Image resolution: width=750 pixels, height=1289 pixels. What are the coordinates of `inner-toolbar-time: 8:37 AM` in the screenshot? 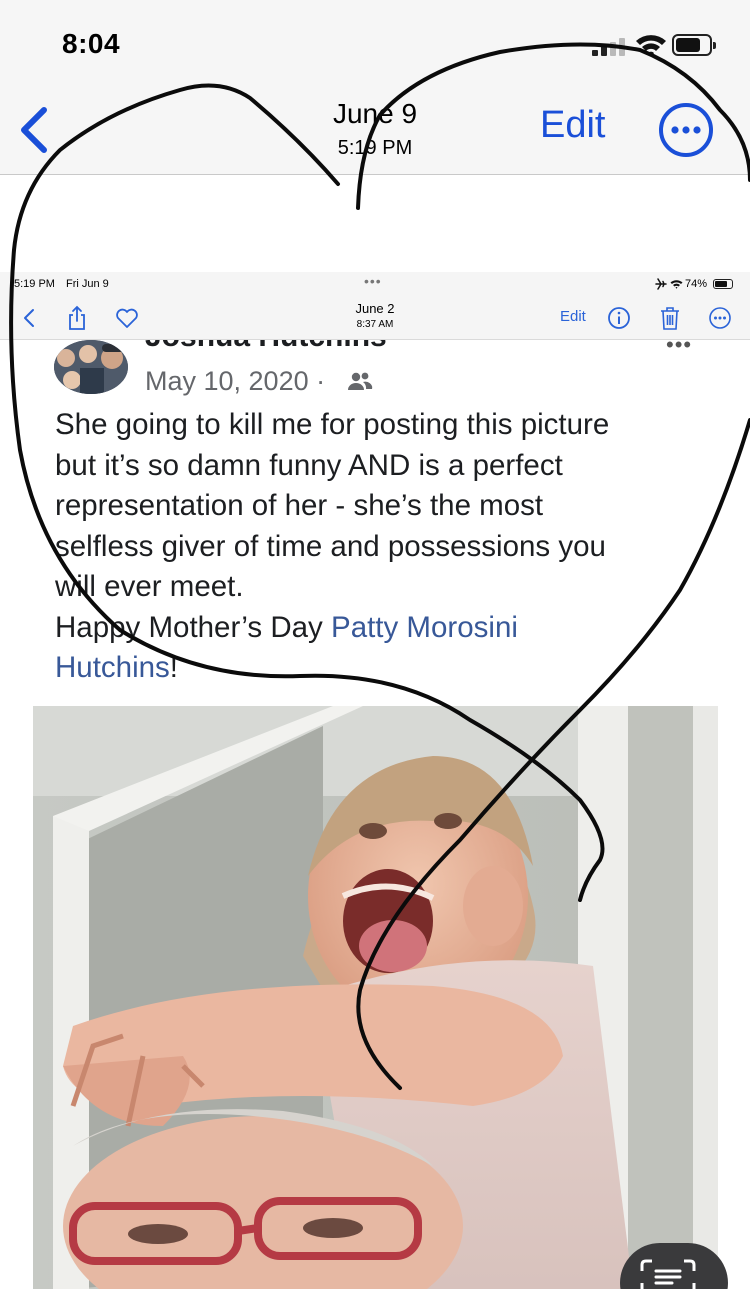 It's located at (375, 324).